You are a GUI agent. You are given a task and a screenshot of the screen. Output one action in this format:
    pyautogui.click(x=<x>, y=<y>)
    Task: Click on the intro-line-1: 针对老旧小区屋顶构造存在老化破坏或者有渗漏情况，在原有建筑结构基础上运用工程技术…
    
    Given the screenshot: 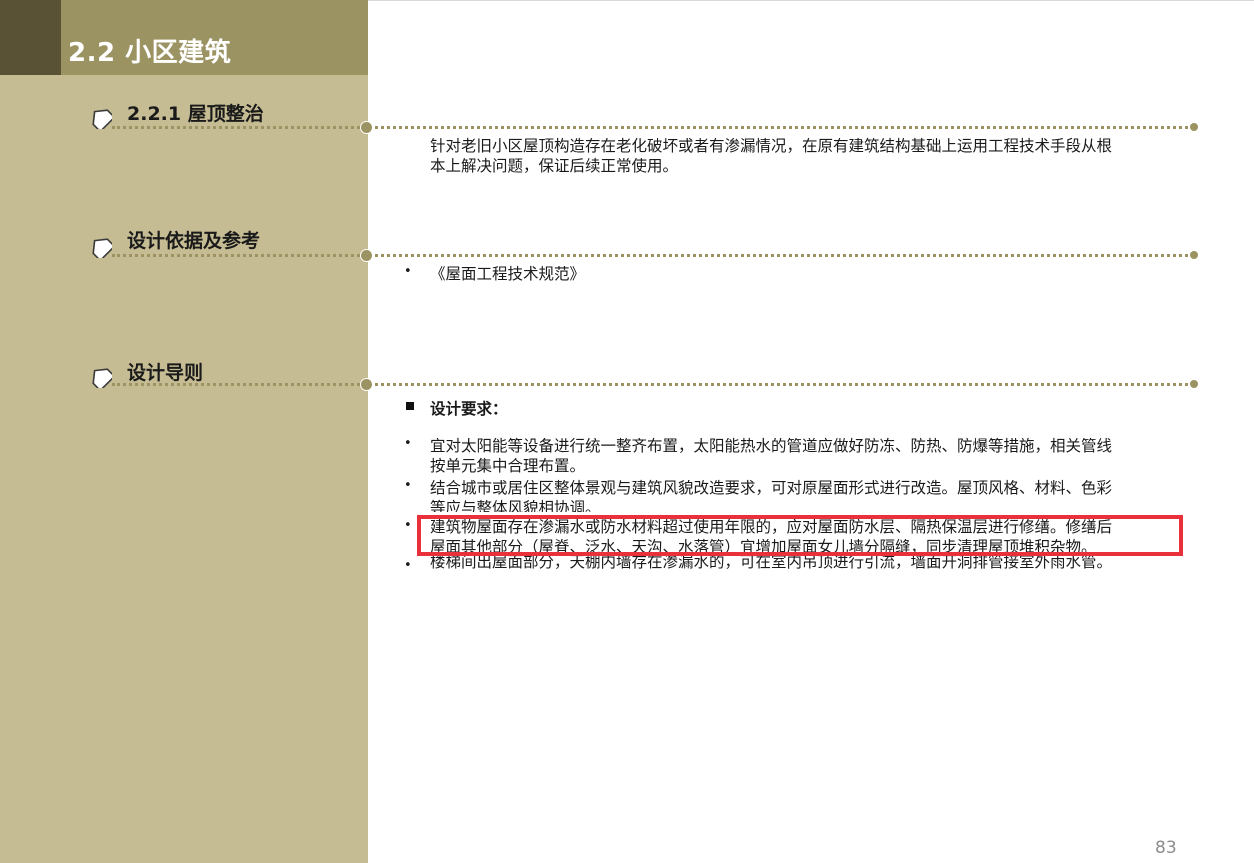 What is the action you would take?
    pyautogui.click(x=771, y=146)
    